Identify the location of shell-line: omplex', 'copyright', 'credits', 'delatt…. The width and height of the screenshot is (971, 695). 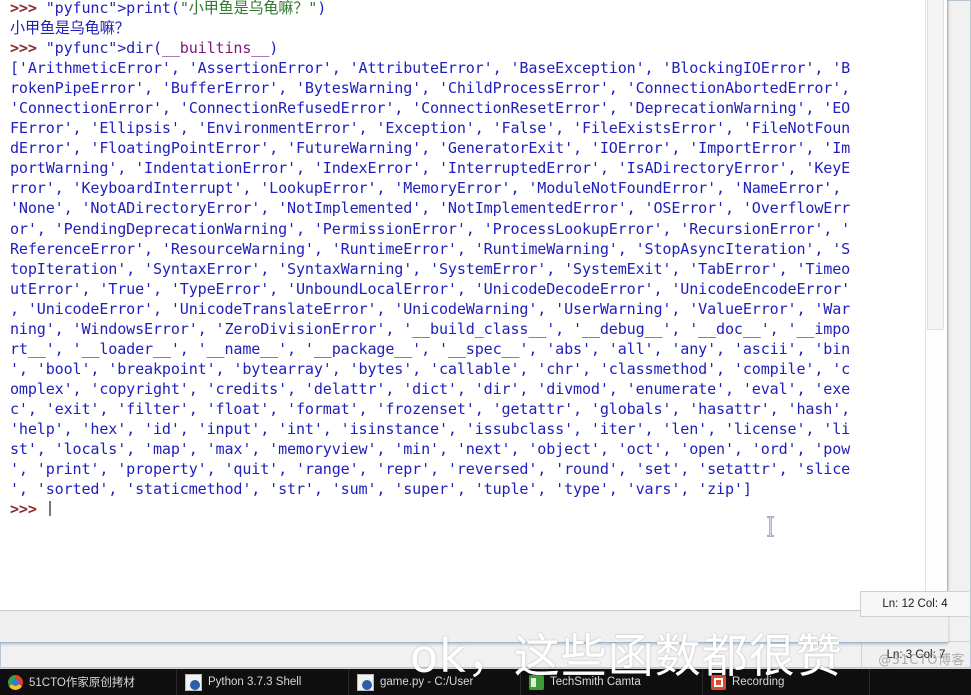
(464, 389).